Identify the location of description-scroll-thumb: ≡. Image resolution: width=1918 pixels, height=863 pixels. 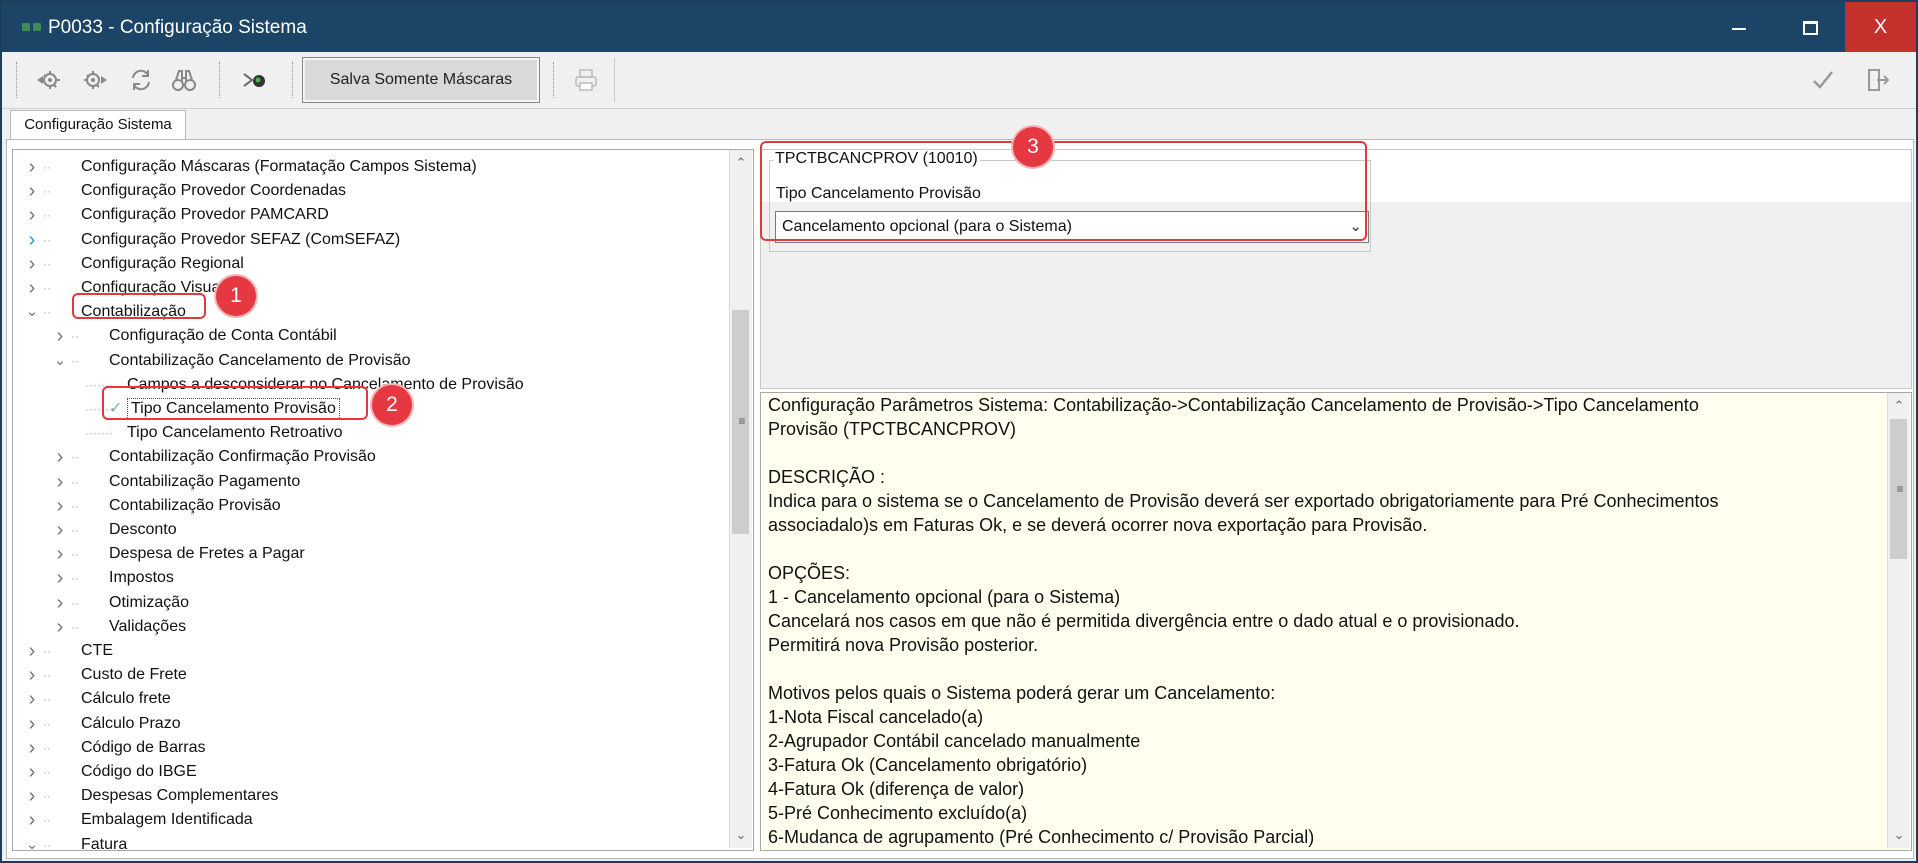
(1898, 489).